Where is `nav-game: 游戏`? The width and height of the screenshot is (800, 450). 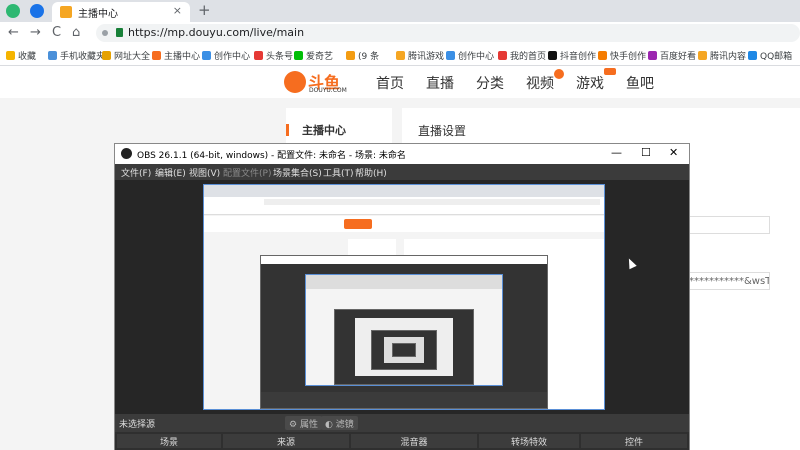 nav-game: 游戏 is located at coordinates (590, 83).